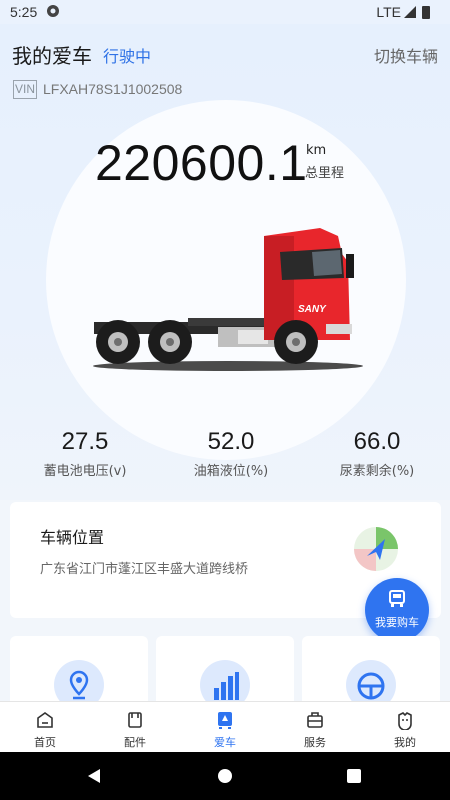 The height and width of the screenshot is (800, 450). What do you see at coordinates (410, 12) in the screenshot?
I see `signal-icon` at bounding box center [410, 12].